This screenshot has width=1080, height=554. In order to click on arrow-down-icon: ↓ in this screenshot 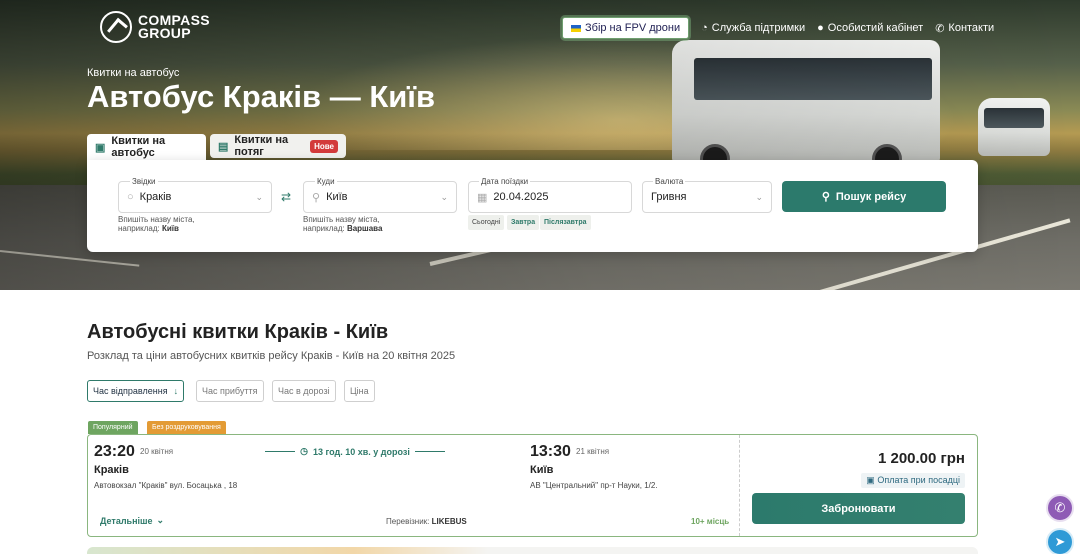, I will do `click(176, 391)`.